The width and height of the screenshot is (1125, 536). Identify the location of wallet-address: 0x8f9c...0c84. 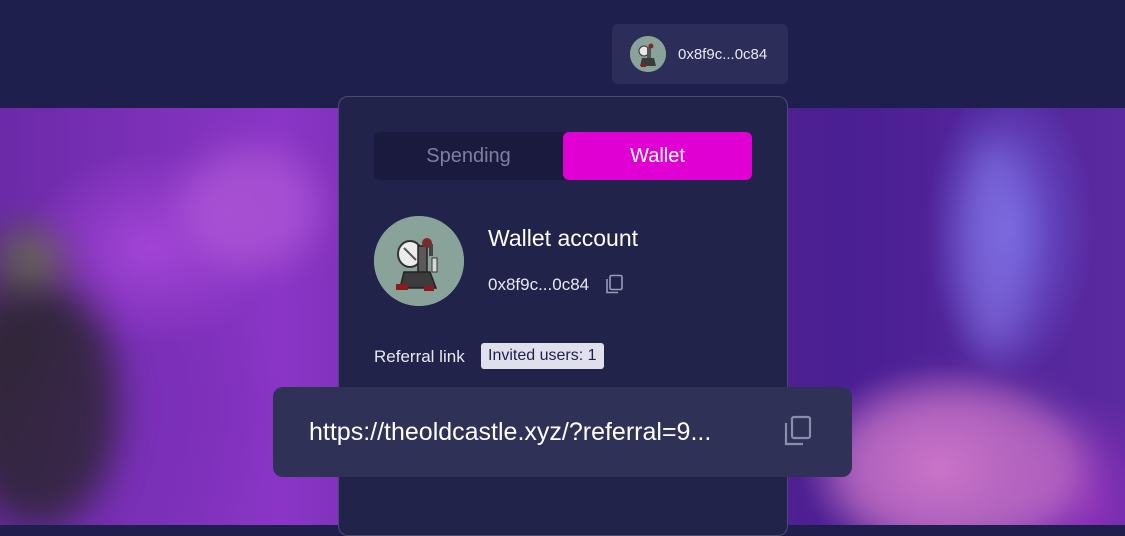
(723, 54).